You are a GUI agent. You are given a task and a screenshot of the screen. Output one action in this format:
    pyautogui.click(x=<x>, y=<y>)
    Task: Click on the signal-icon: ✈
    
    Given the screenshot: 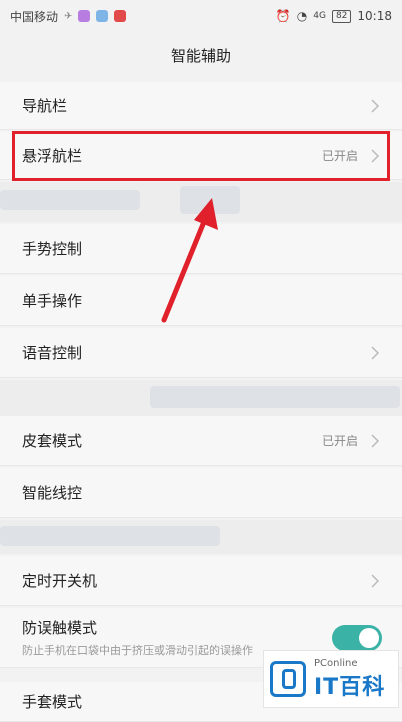 What is the action you would take?
    pyautogui.click(x=68, y=16)
    